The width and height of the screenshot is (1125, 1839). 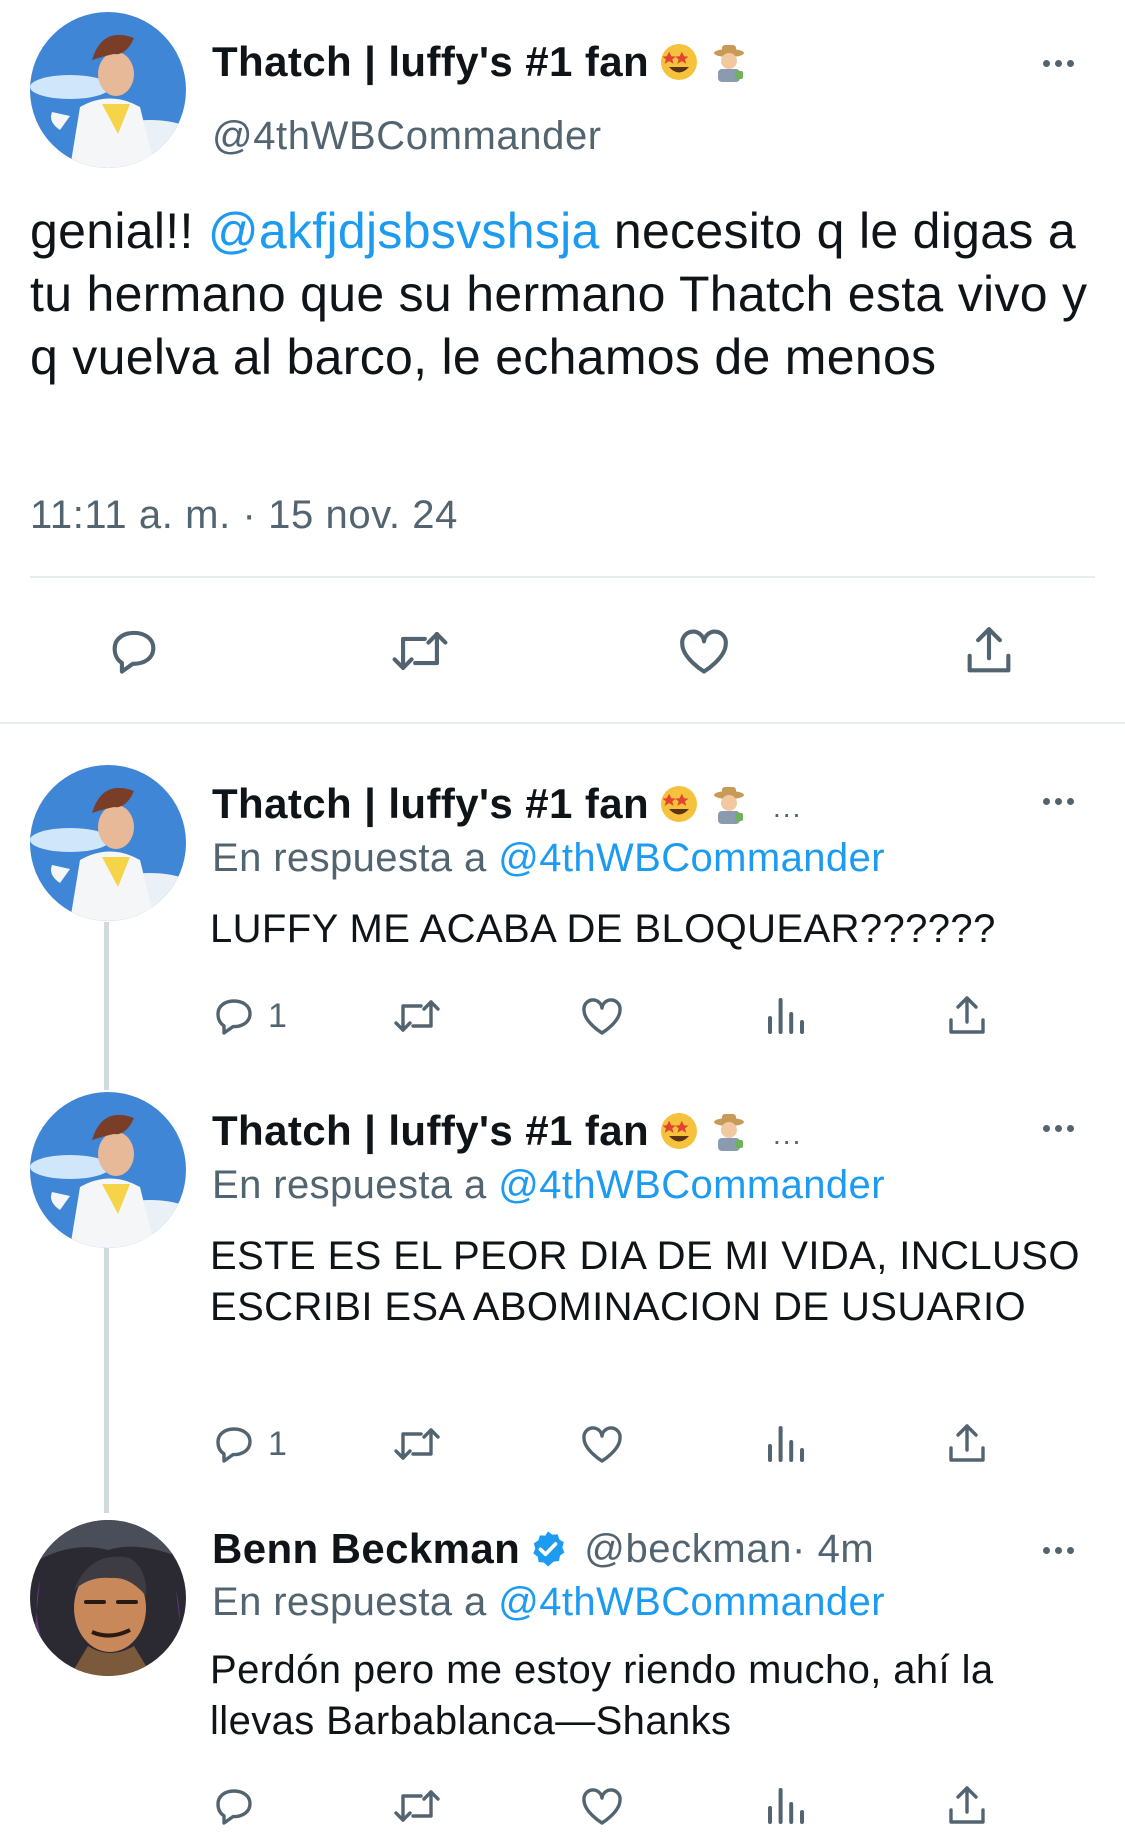 I want to click on verified-badge-icon, so click(x=548, y=1549).